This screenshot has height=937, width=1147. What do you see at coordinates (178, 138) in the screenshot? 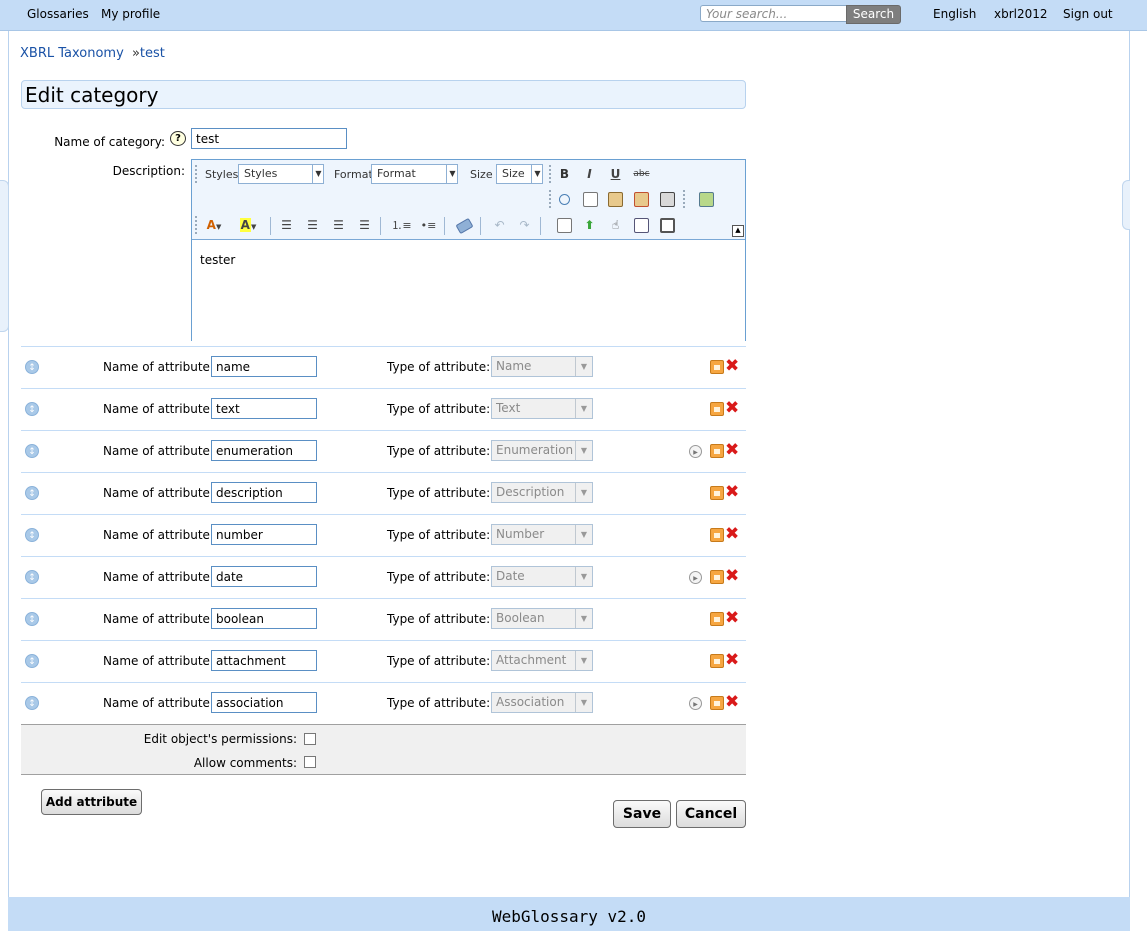
I see `help-icon: ?` at bounding box center [178, 138].